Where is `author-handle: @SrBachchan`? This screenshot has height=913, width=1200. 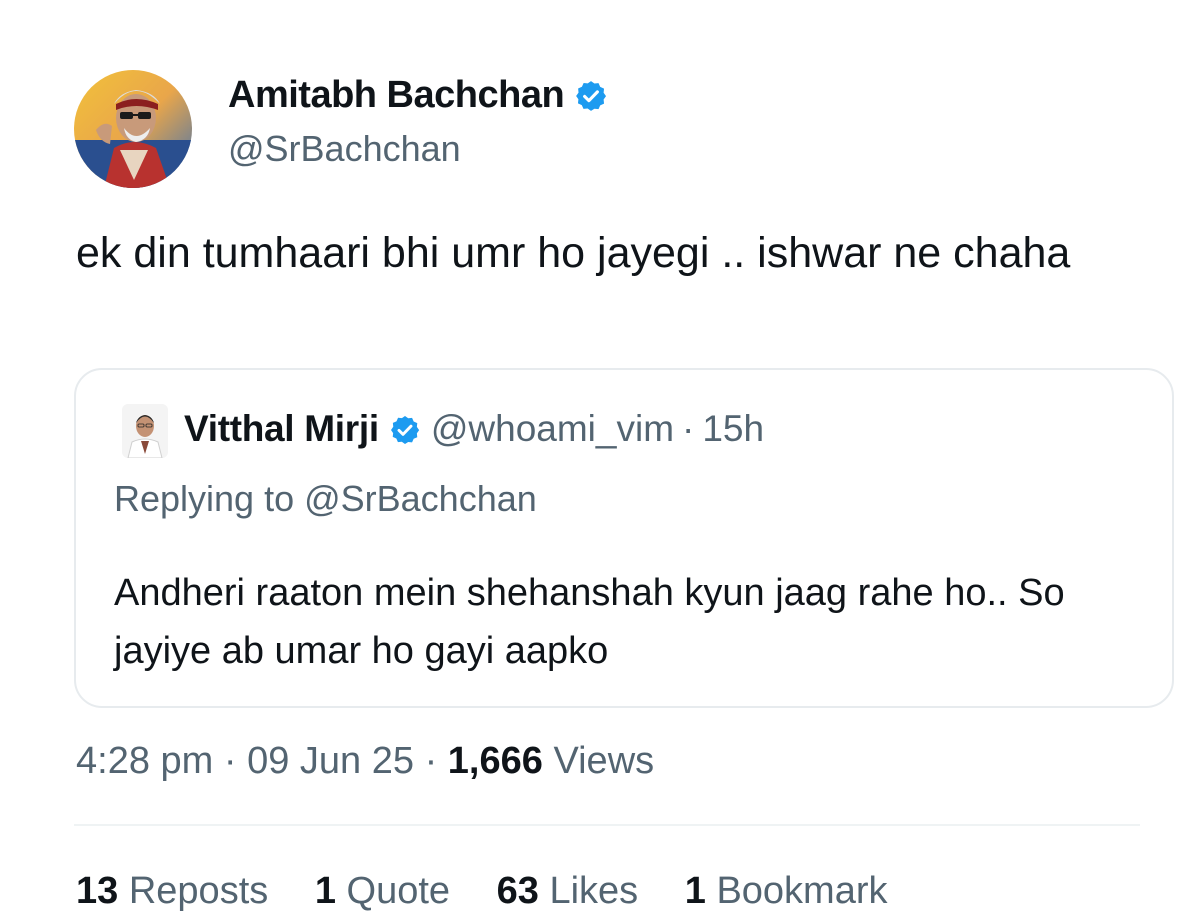 author-handle: @SrBachchan is located at coordinates (344, 149).